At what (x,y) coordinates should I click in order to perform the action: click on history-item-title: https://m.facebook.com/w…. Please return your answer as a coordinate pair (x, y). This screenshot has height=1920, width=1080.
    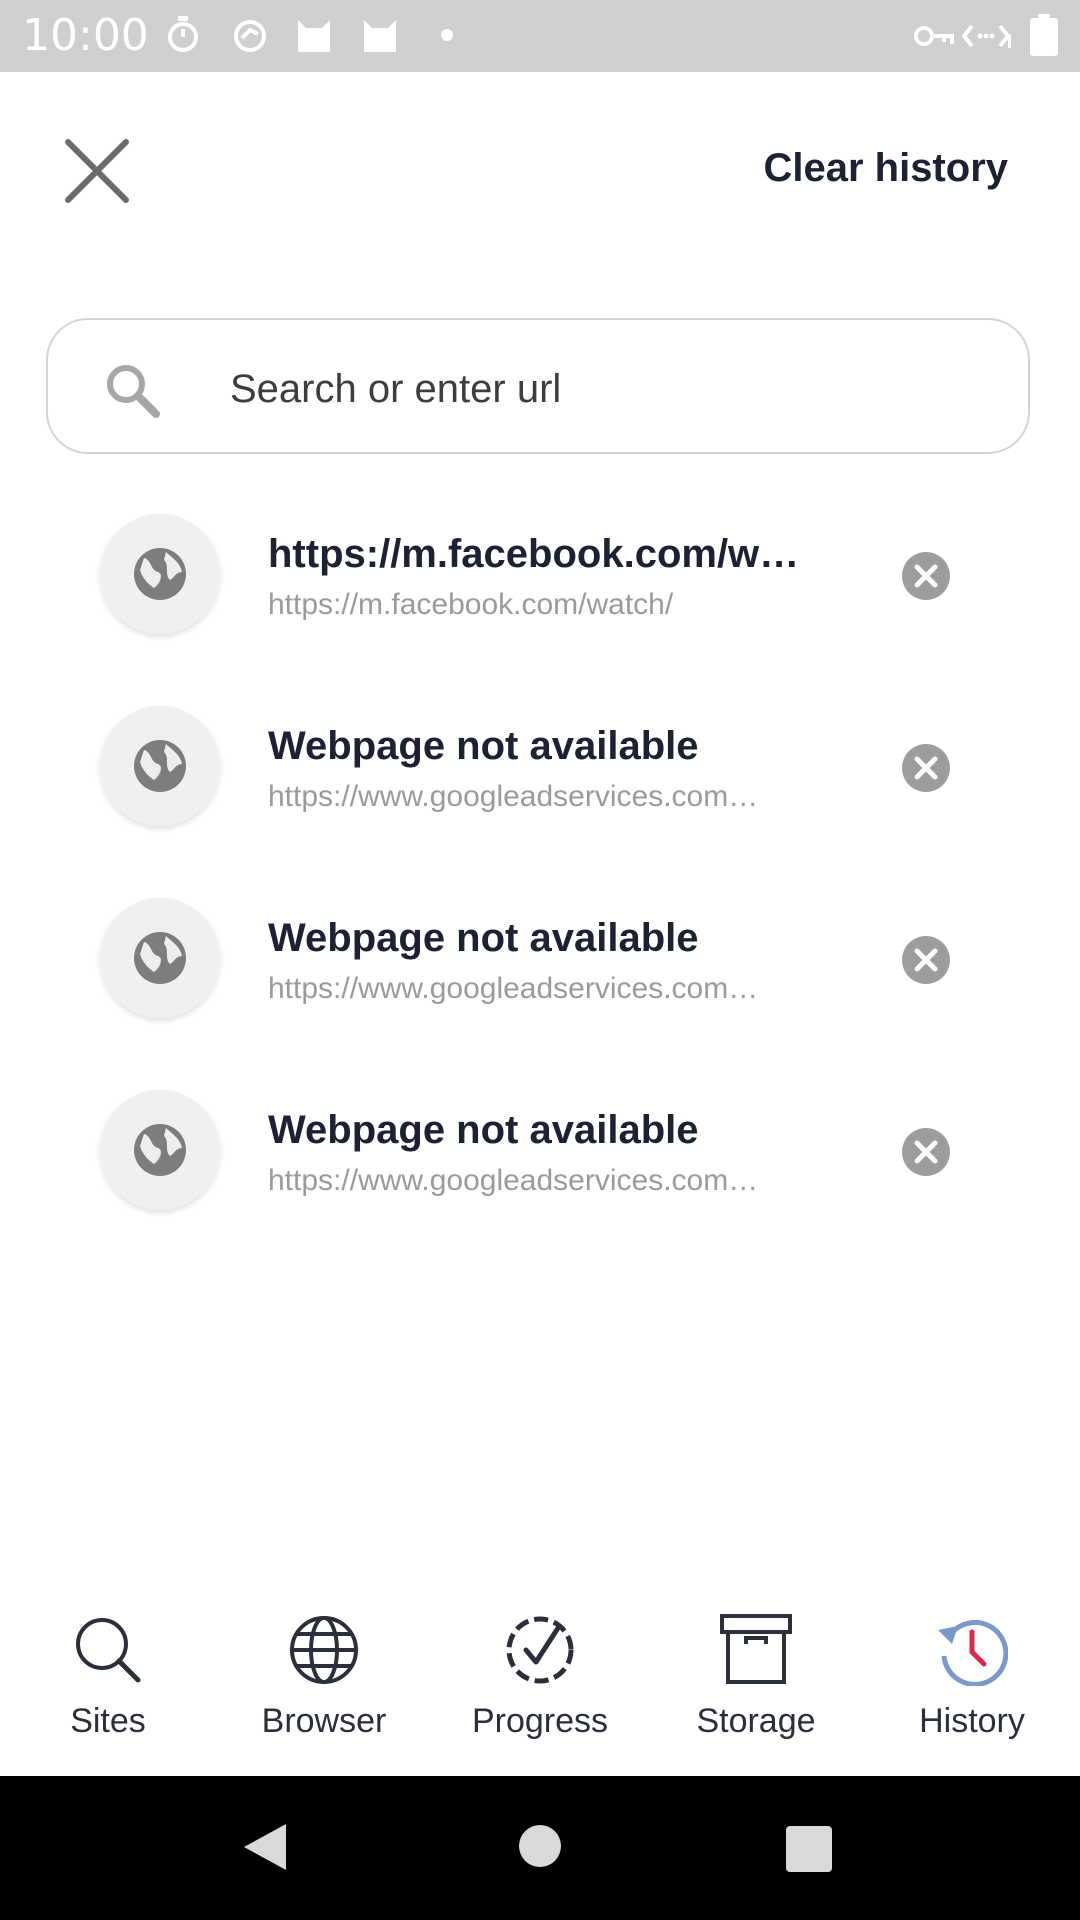
    Looking at the image, I should click on (534, 554).